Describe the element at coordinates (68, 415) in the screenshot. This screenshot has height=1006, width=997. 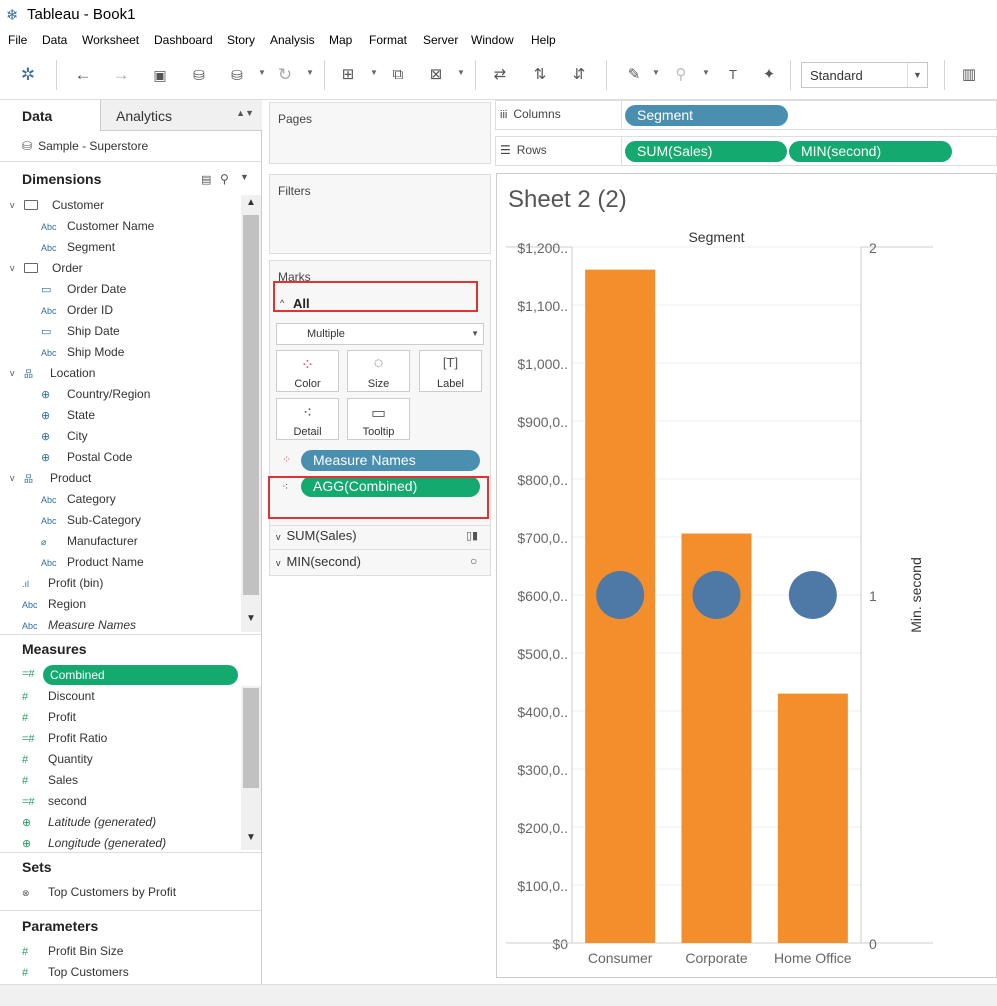
I see `dimension-item: ⊕ State` at that location.